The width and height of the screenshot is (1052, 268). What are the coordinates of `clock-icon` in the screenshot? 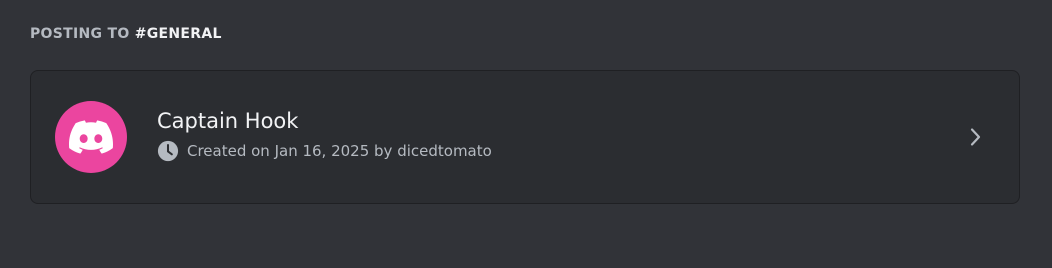 It's located at (168, 151).